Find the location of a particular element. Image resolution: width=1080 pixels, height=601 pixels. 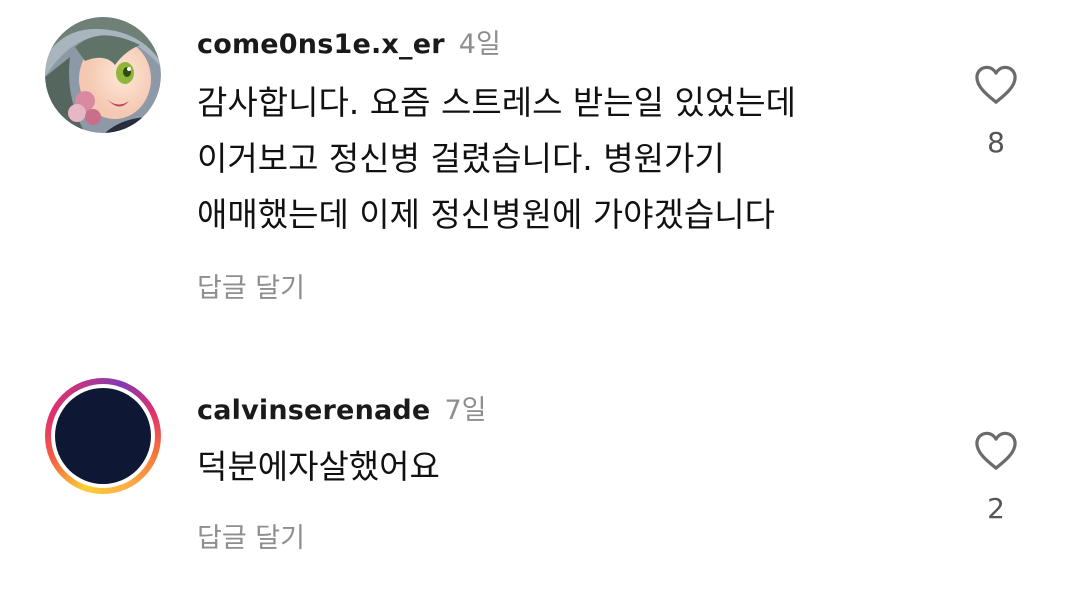

comment-line: 이거보고 정신병 걸렸습니다. 병원가기 is located at coordinates (461, 158).